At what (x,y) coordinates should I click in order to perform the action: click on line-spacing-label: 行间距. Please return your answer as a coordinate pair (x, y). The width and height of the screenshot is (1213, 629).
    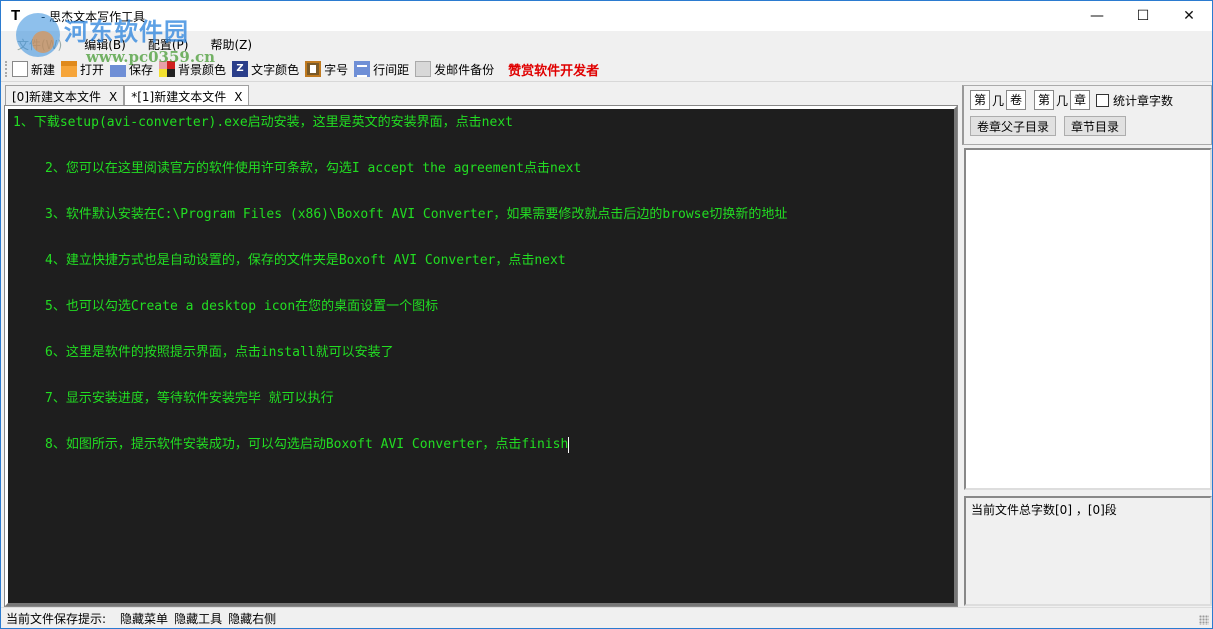
    Looking at the image, I should click on (391, 69).